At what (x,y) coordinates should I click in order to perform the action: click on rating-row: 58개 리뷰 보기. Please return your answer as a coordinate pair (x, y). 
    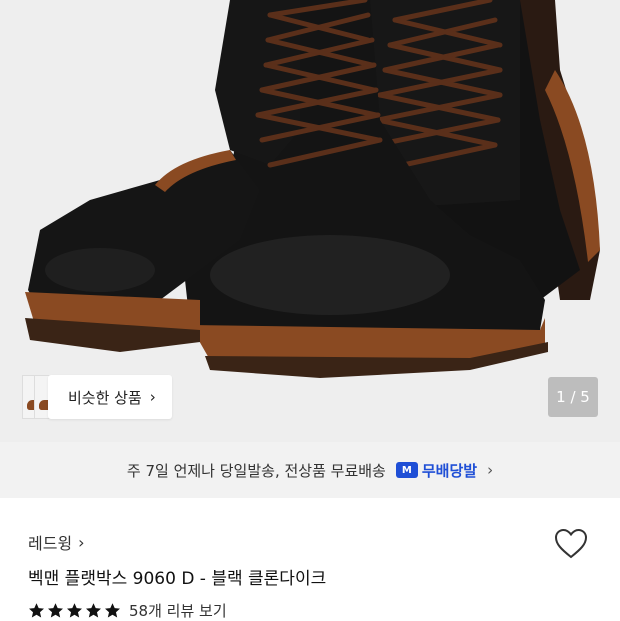
    Looking at the image, I should click on (127, 610).